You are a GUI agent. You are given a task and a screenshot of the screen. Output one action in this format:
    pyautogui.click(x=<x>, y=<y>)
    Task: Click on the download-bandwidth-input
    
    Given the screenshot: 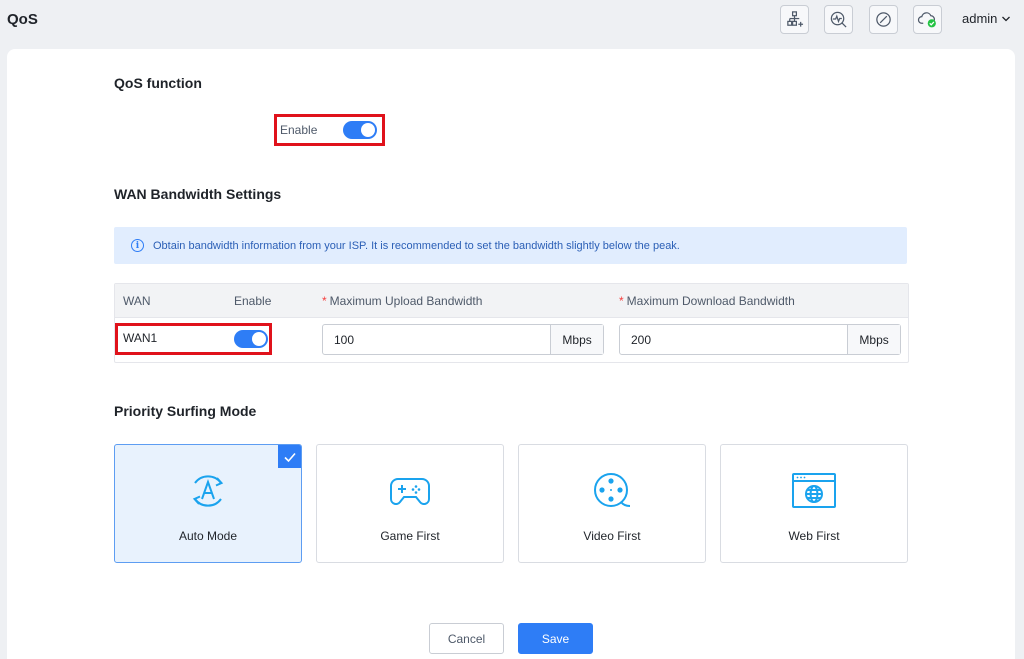 What is the action you would take?
    pyautogui.click(x=734, y=339)
    